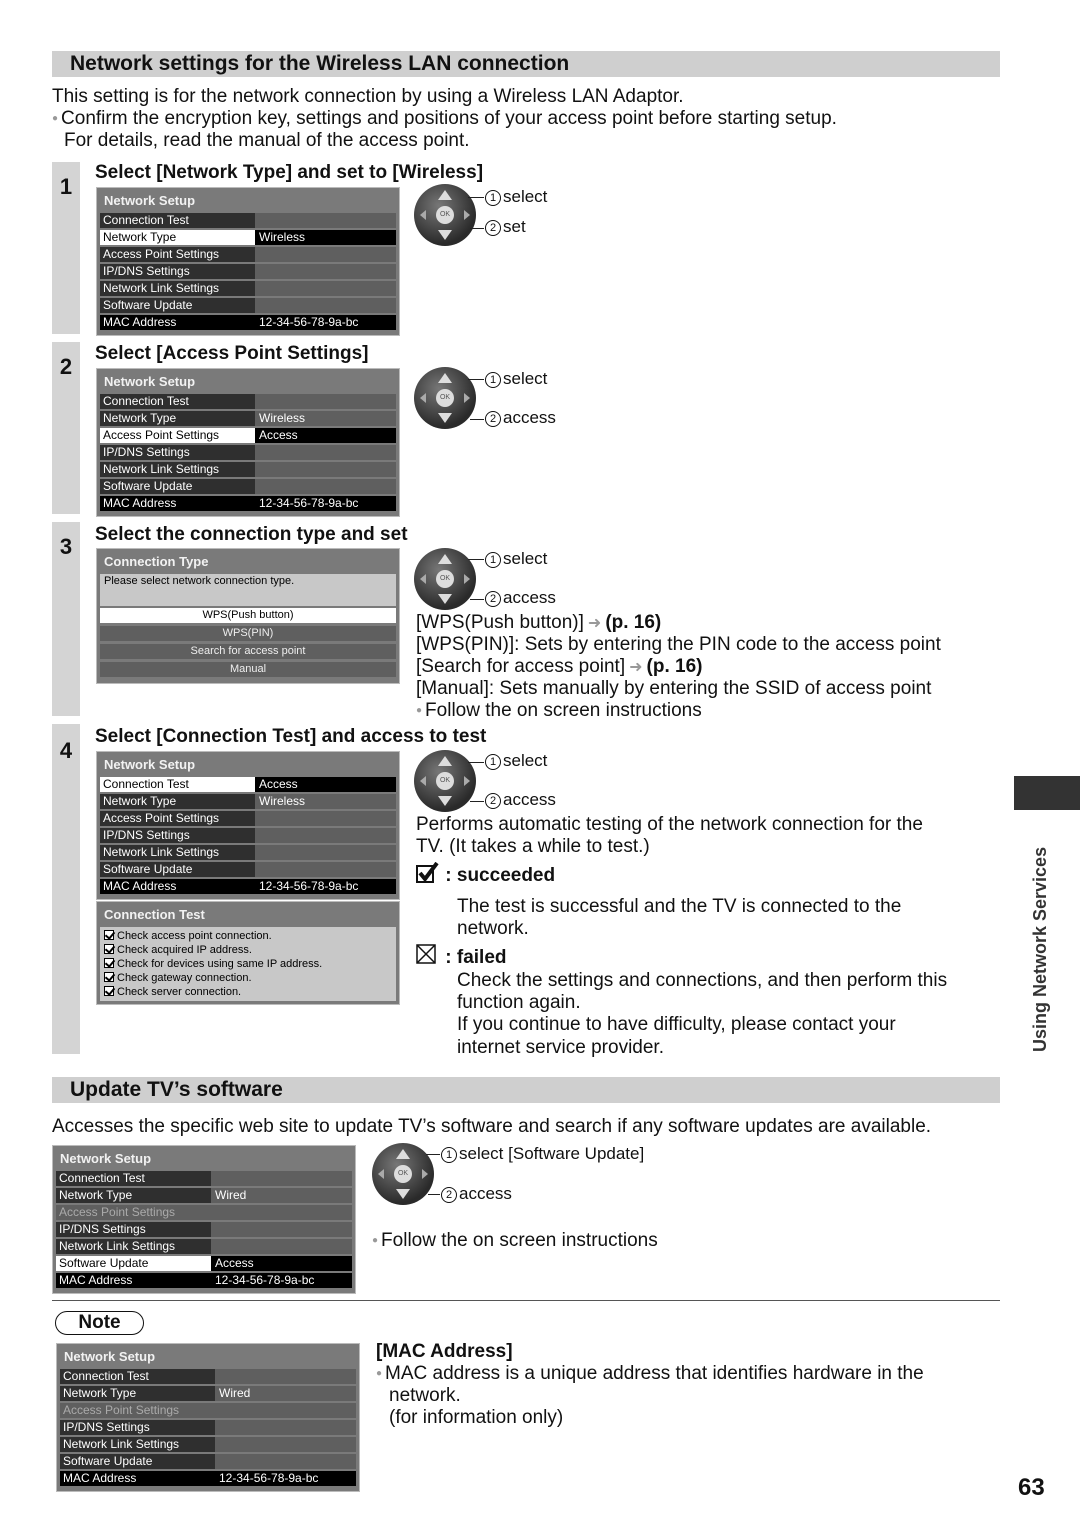 Image resolution: width=1080 pixels, height=1532 pixels. I want to click on option-wps-push-button: WPS(Push button), so click(248, 615).